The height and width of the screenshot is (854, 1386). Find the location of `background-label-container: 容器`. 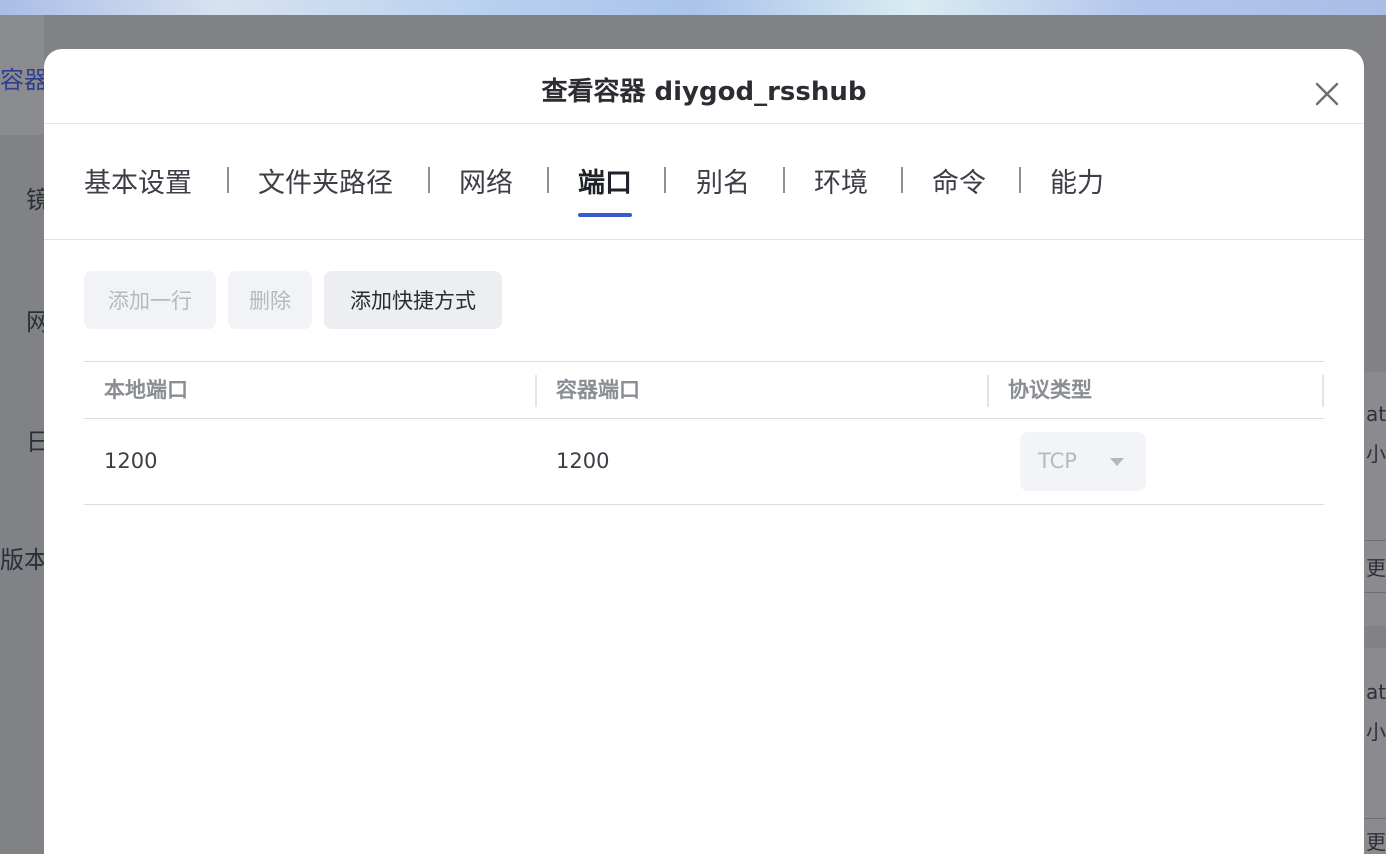

background-label-container: 容器 is located at coordinates (24, 80).